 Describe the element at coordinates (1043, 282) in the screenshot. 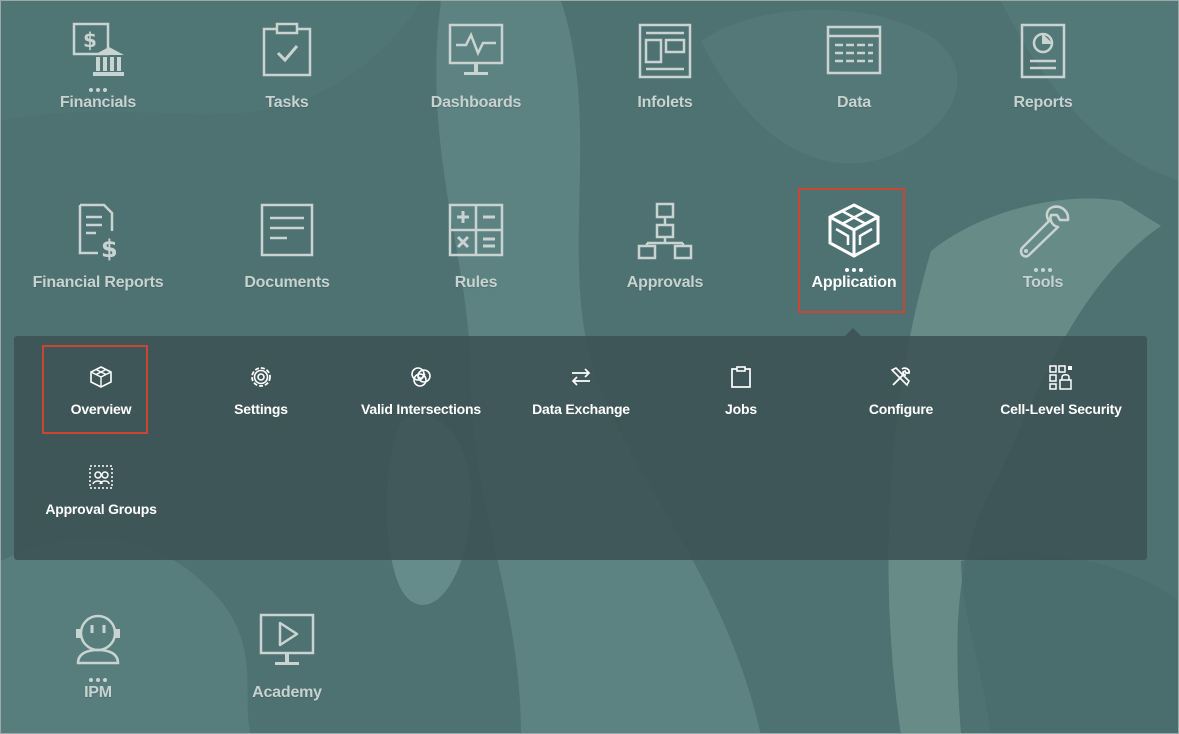

I see `tile-label: Tools` at that location.